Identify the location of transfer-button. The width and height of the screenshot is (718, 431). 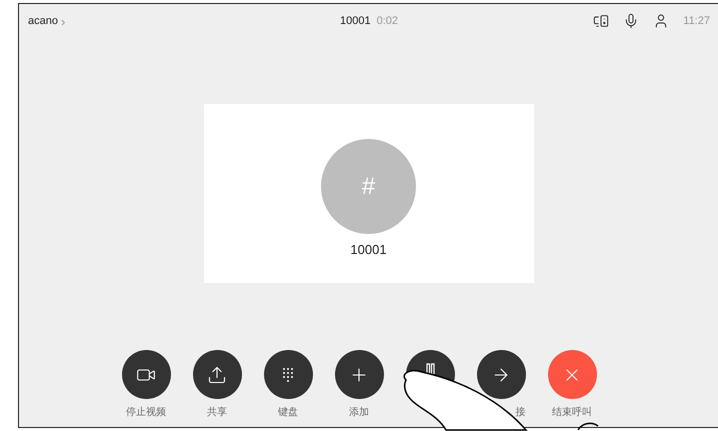
(501, 374).